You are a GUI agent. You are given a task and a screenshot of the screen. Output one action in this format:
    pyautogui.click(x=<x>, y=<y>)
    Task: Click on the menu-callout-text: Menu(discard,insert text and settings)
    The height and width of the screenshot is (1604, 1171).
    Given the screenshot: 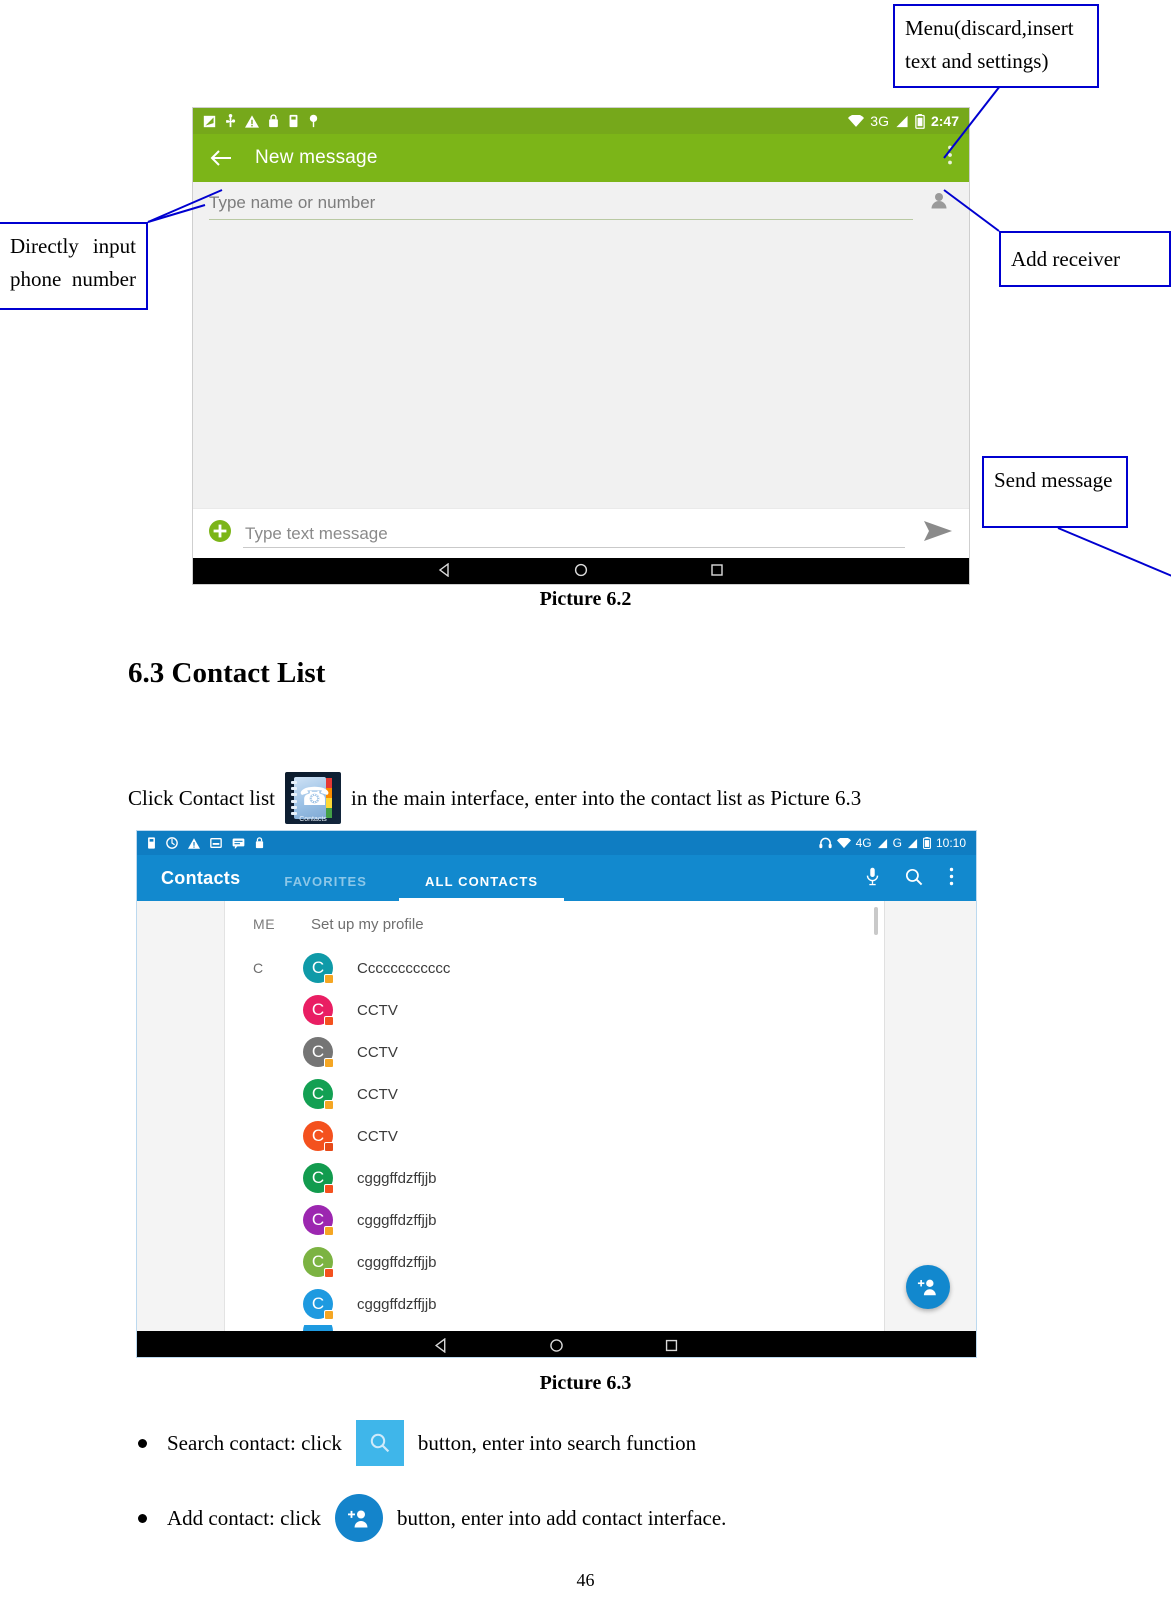 What is the action you would take?
    pyautogui.click(x=989, y=44)
    